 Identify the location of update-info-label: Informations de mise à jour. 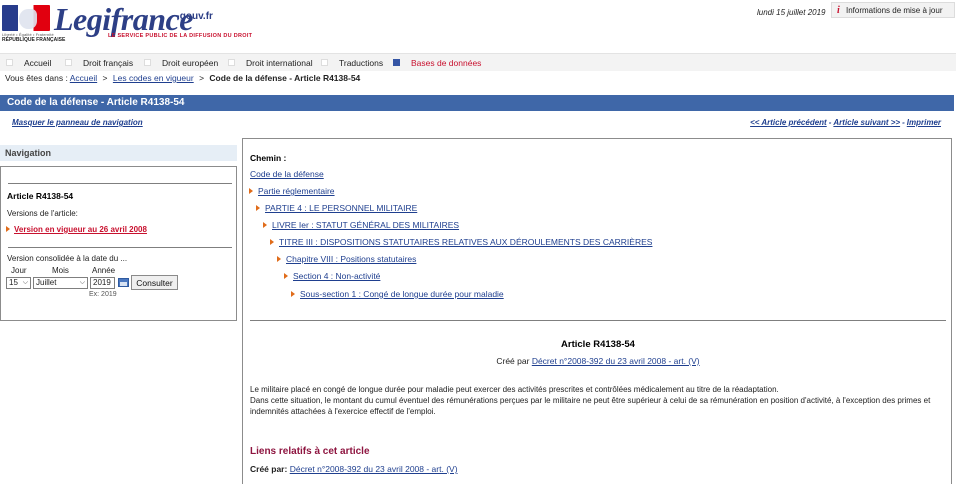
(894, 10).